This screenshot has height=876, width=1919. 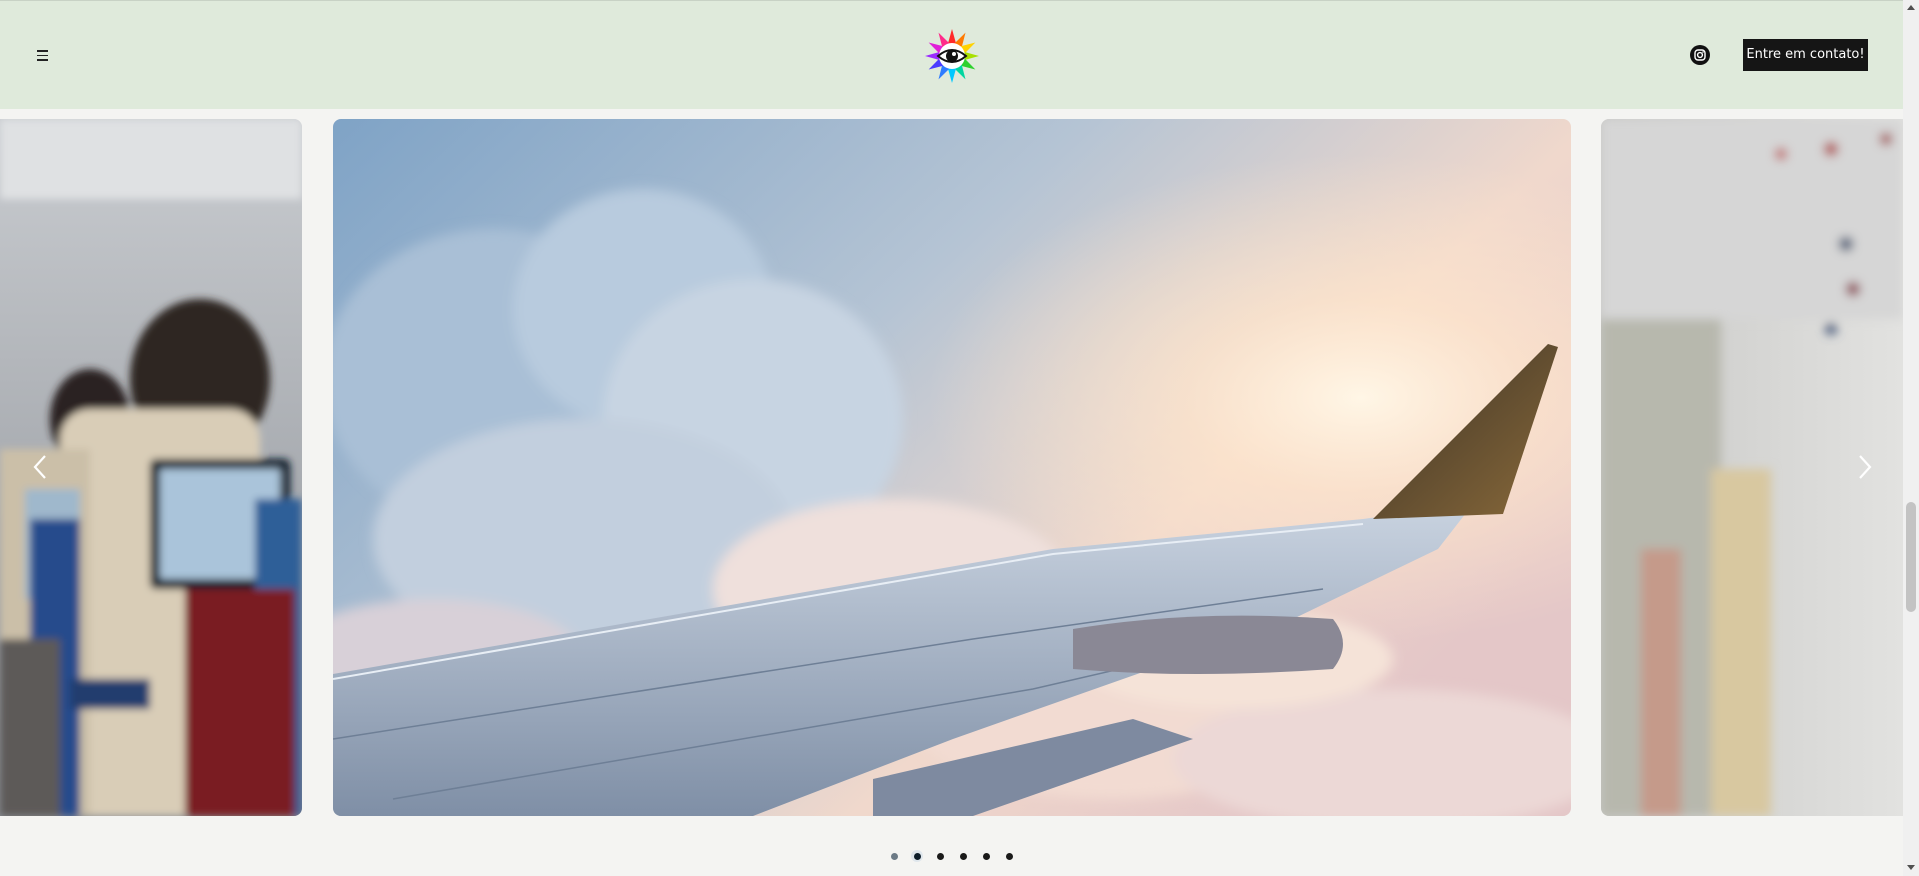 I want to click on chevron-left-icon, so click(x=41, y=467).